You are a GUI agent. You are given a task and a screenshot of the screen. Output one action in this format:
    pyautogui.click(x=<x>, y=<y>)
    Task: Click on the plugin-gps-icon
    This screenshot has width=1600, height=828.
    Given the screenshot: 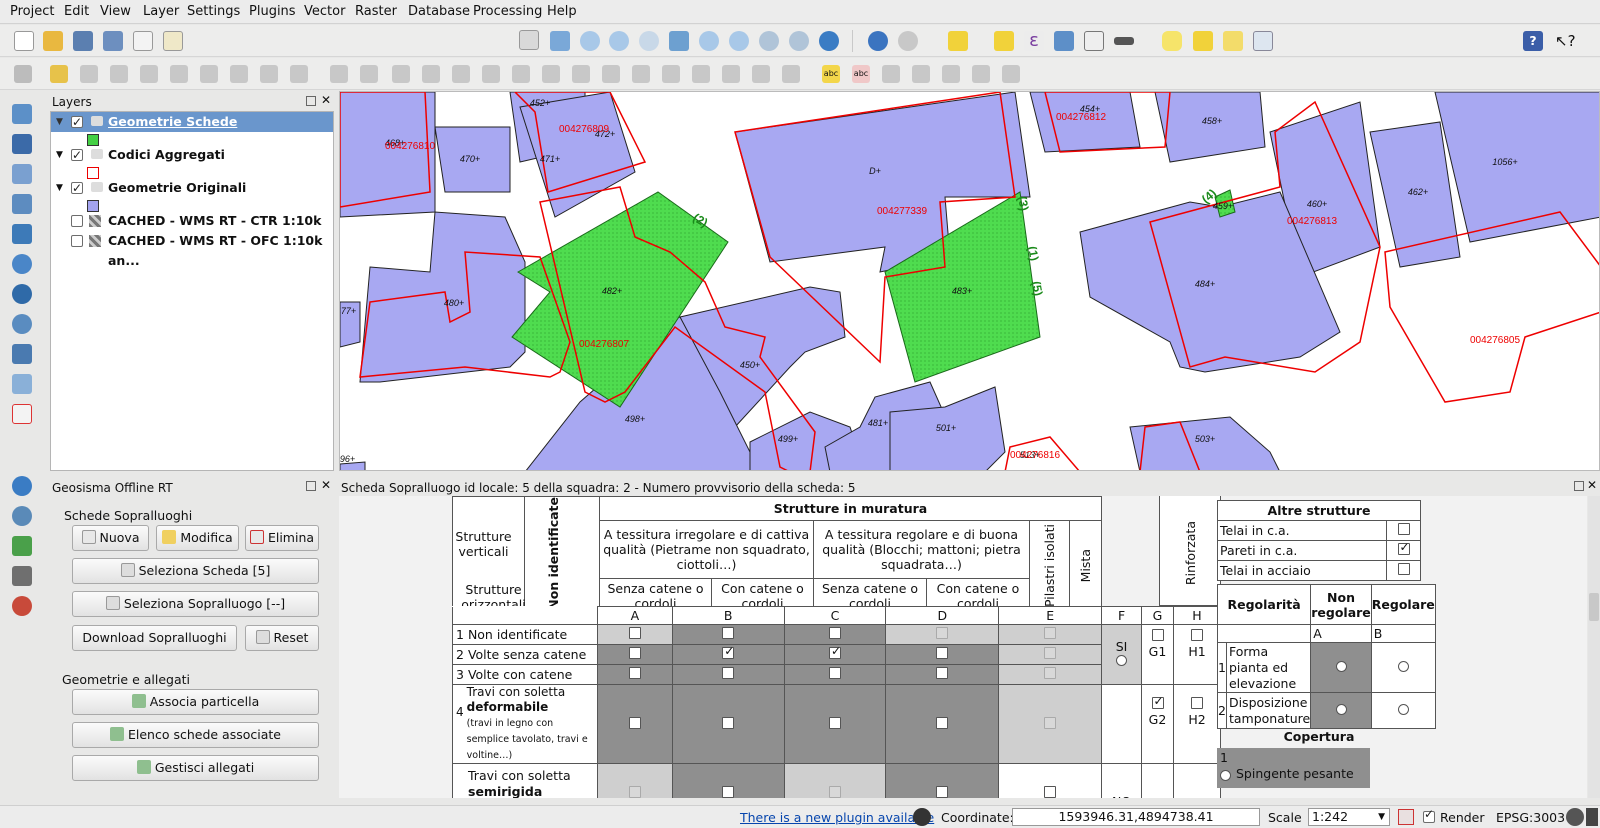 What is the action you would take?
    pyautogui.click(x=22, y=546)
    